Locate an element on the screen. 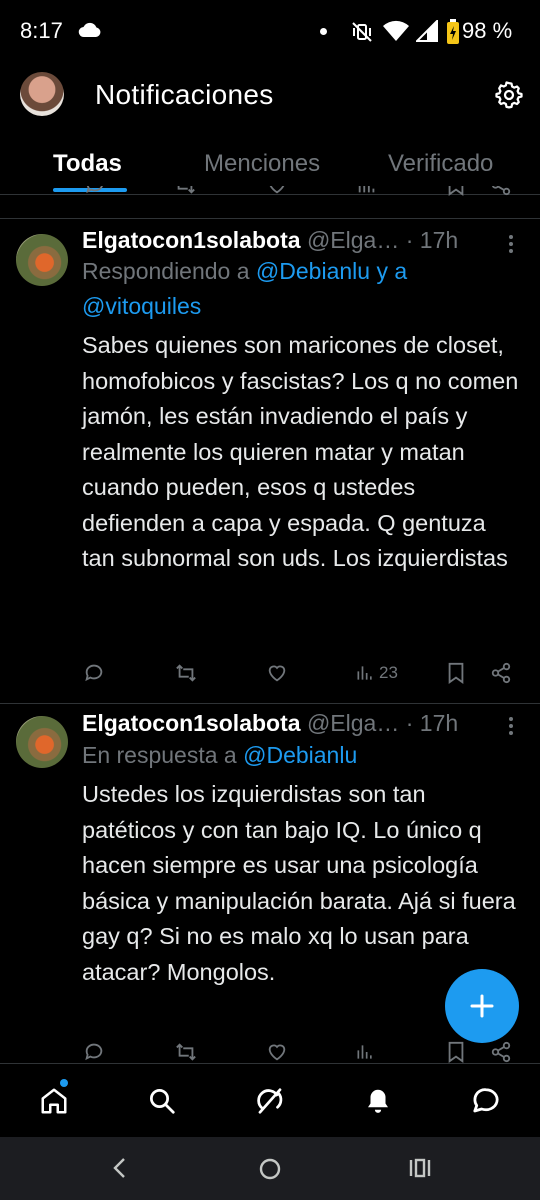  system-navigation-bar is located at coordinates (270, 1168).